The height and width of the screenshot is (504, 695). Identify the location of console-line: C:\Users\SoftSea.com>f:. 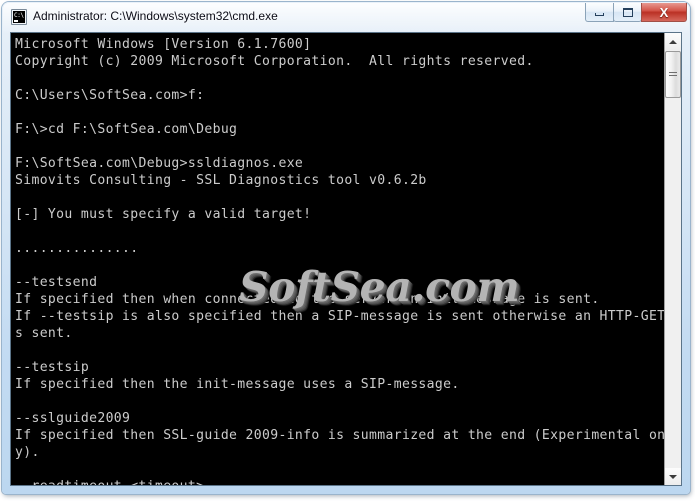
(110, 95).